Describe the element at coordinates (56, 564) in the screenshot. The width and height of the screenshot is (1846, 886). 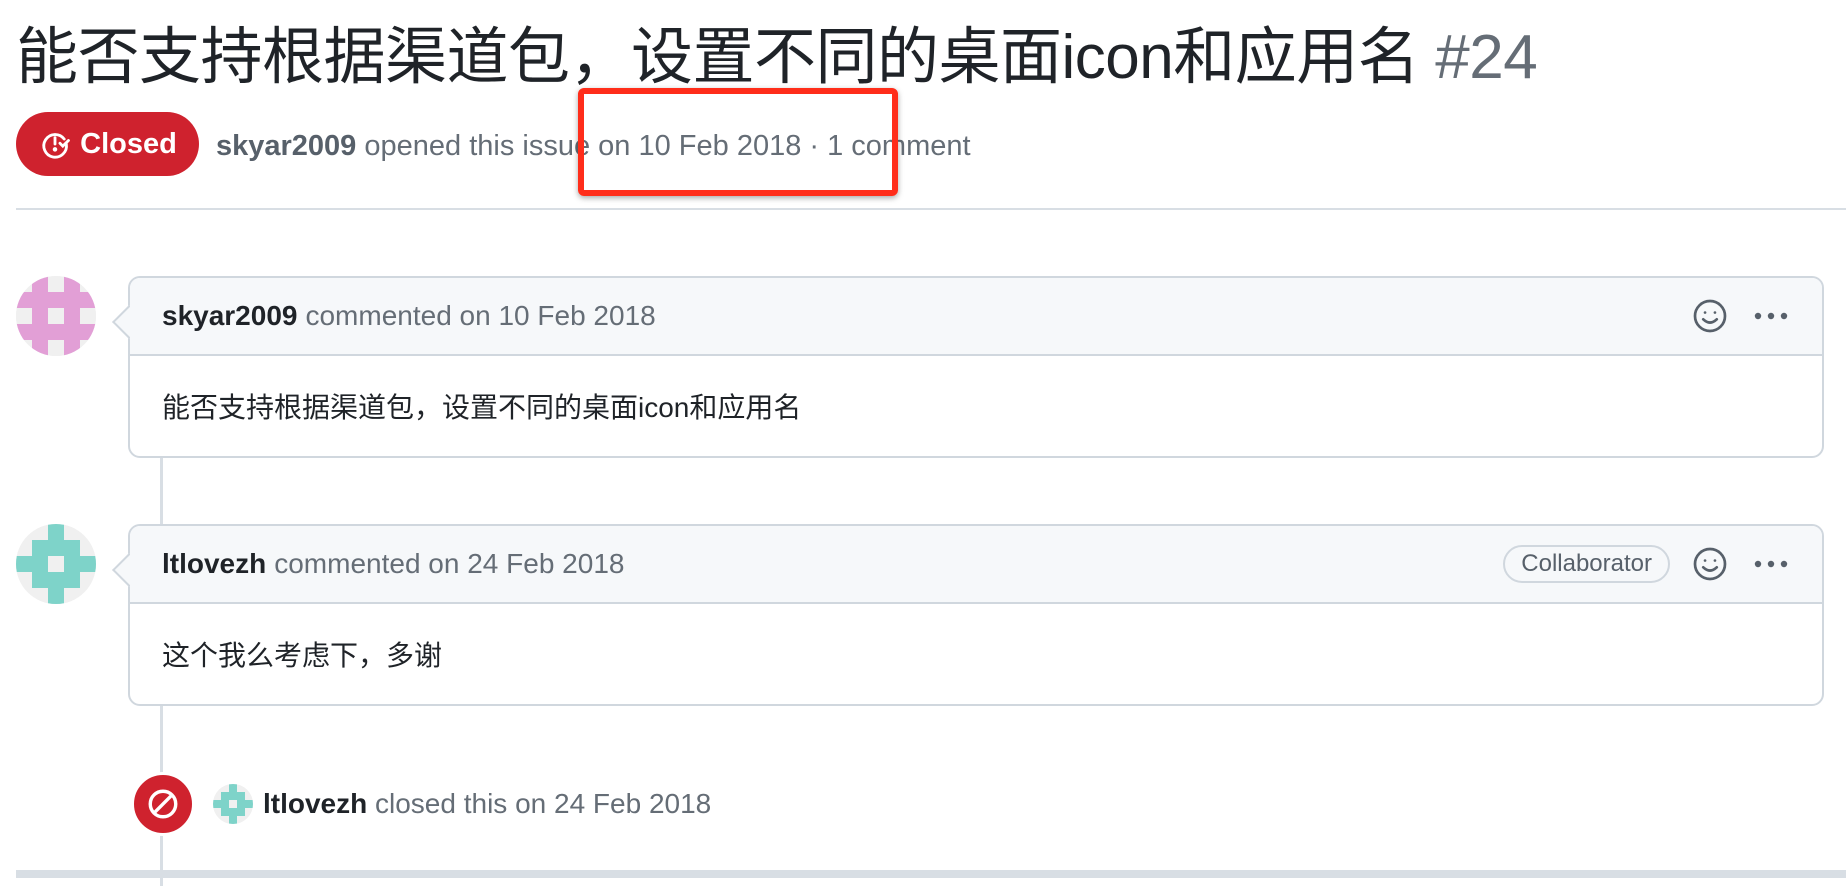
I see `avatar-ltlovezh` at that location.